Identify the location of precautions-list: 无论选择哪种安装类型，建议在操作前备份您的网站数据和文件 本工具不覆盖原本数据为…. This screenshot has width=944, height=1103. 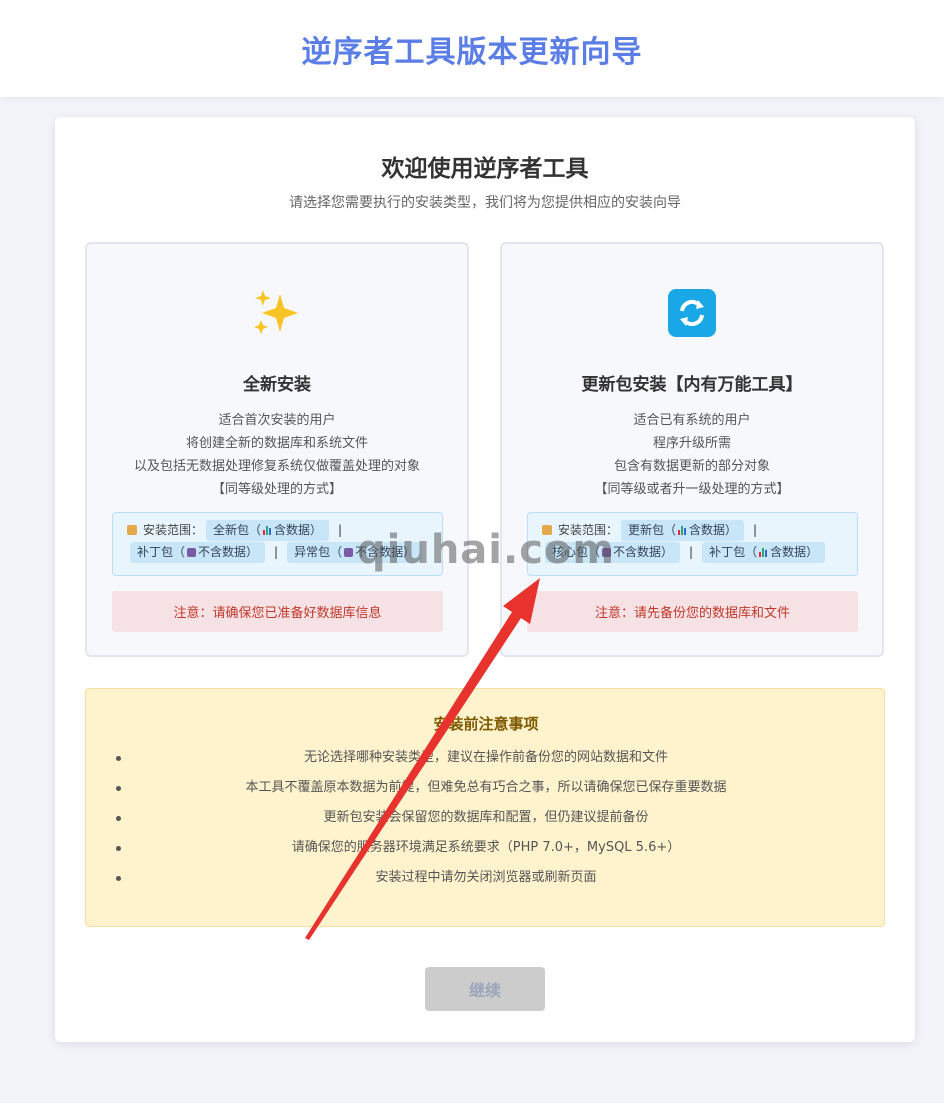
(486, 821).